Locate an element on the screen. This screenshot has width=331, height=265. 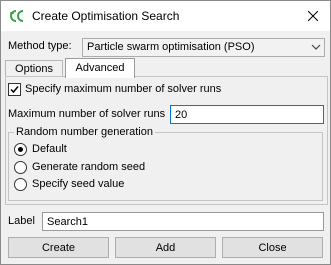
specify-max-runs-checkbox is located at coordinates (14, 89).